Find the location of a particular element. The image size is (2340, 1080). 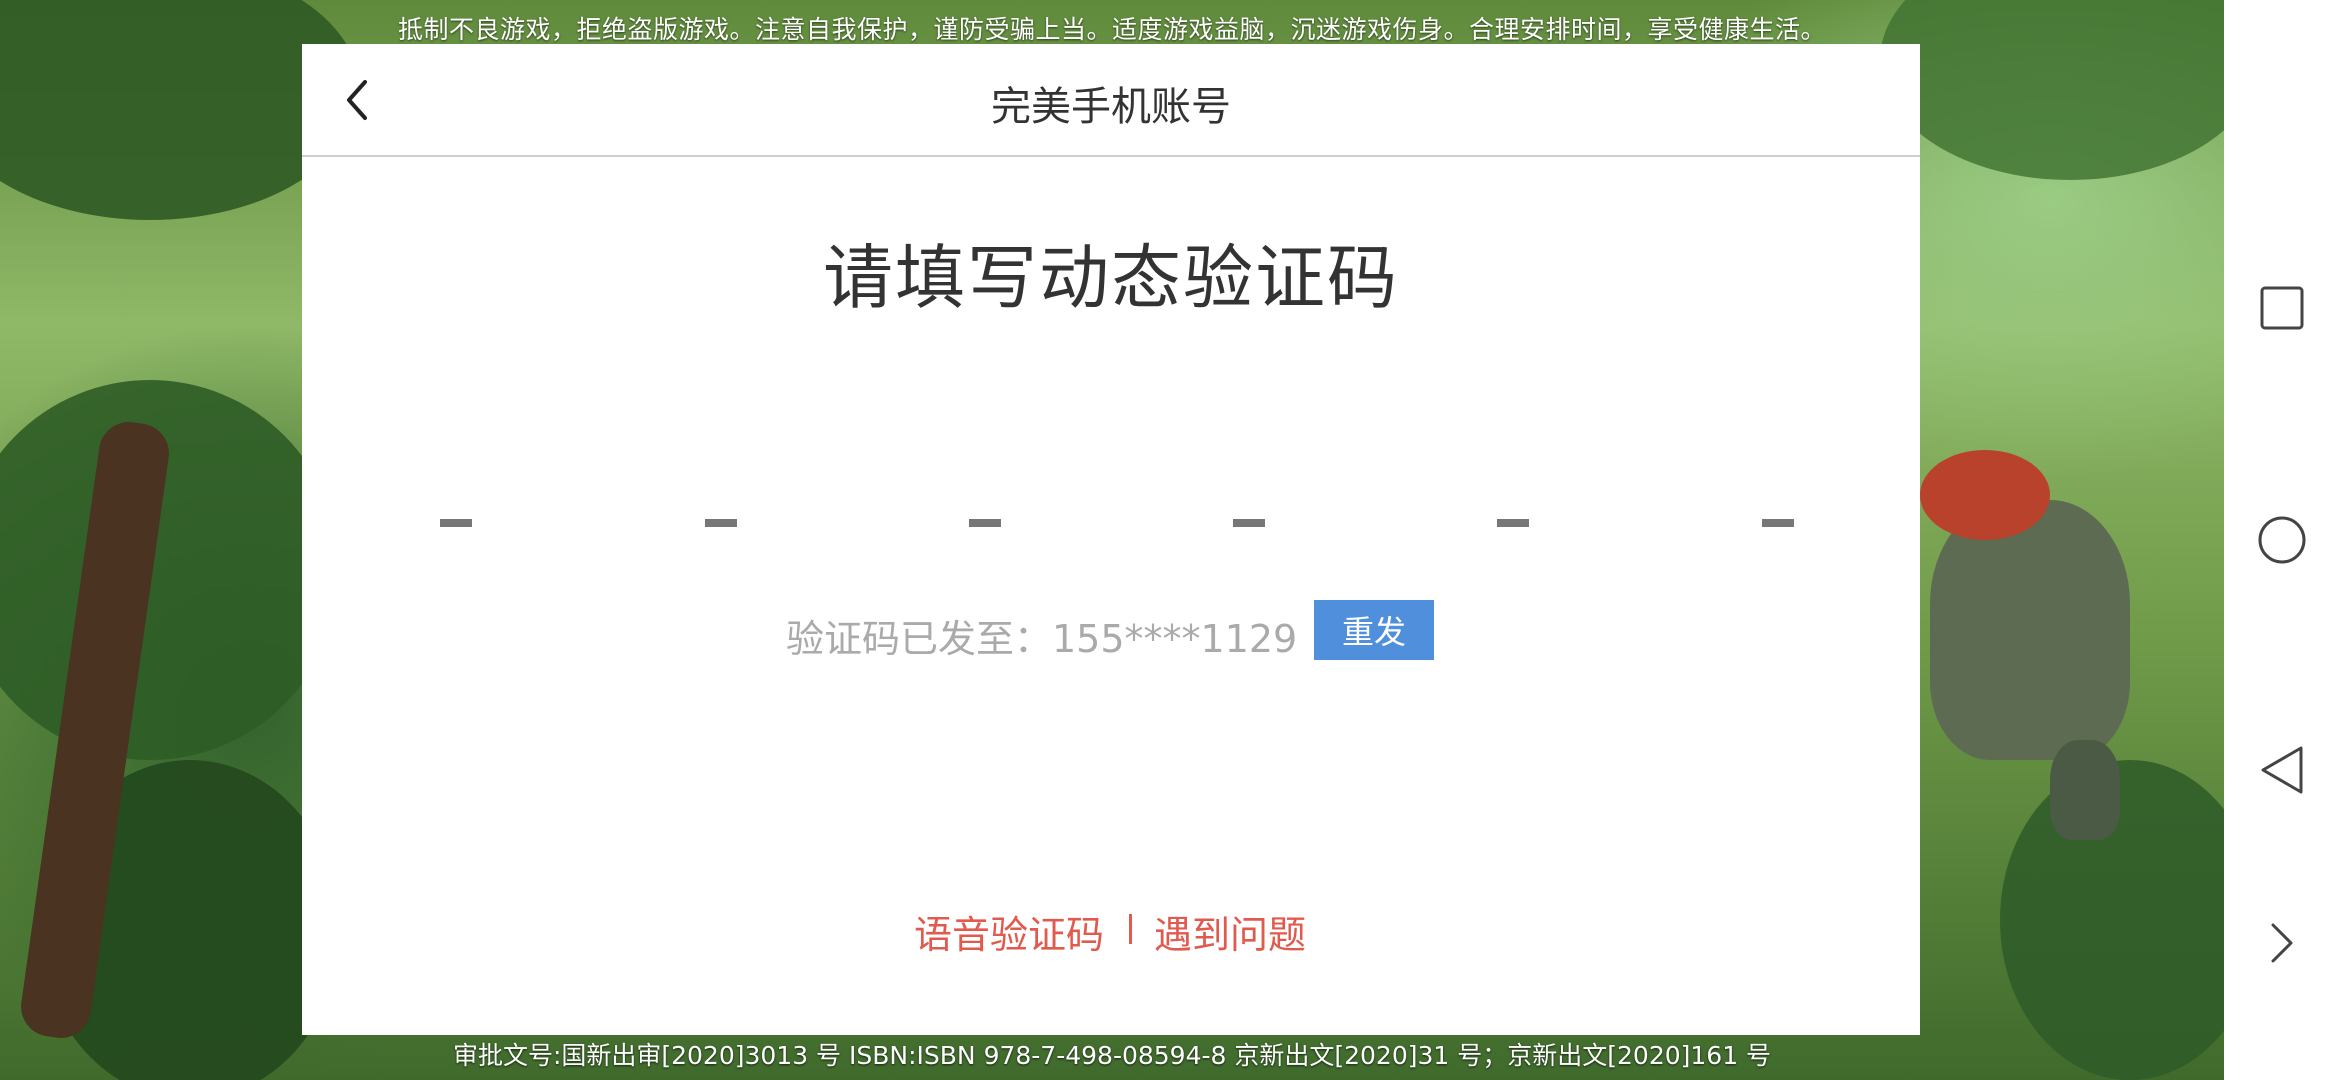

page-heading: 请填写动态验证码 is located at coordinates (1111, 278).